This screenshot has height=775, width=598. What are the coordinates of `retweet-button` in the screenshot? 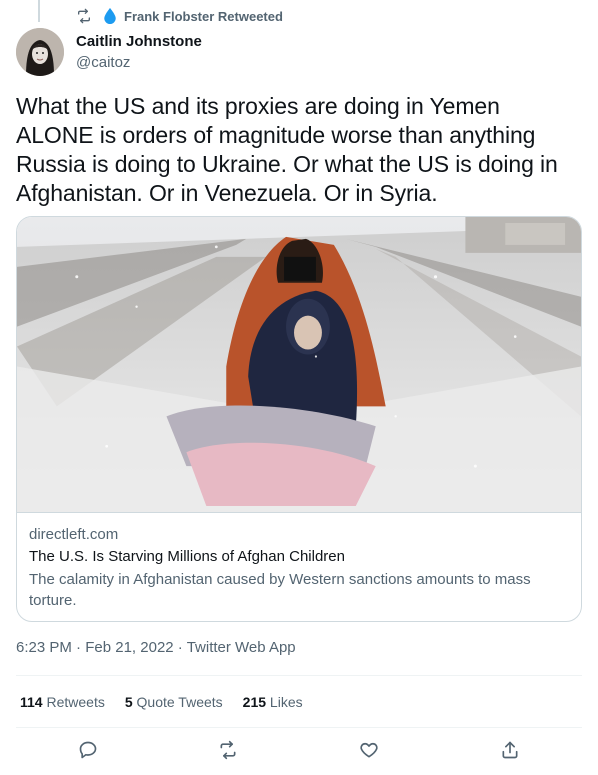 It's located at (228, 750).